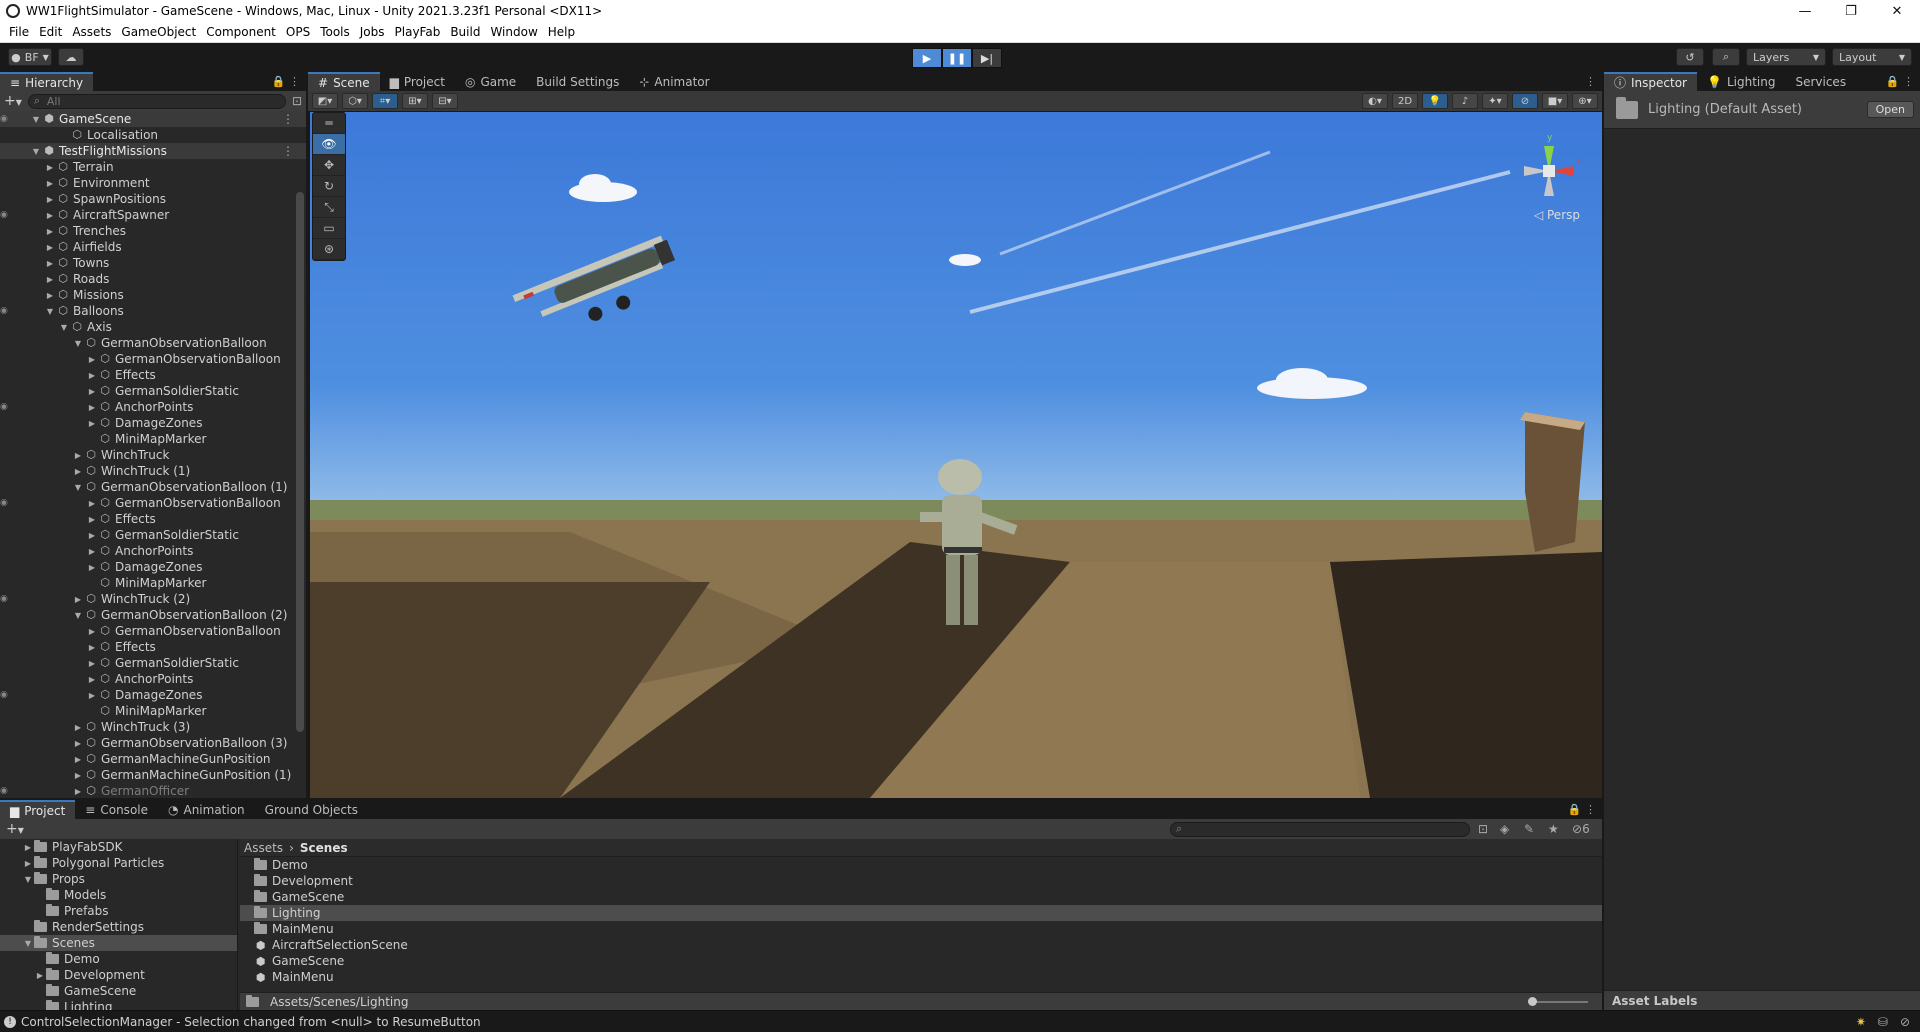  Describe the element at coordinates (1581, 829) in the screenshot. I see `hidden-packages-icon: ⊘6` at that location.